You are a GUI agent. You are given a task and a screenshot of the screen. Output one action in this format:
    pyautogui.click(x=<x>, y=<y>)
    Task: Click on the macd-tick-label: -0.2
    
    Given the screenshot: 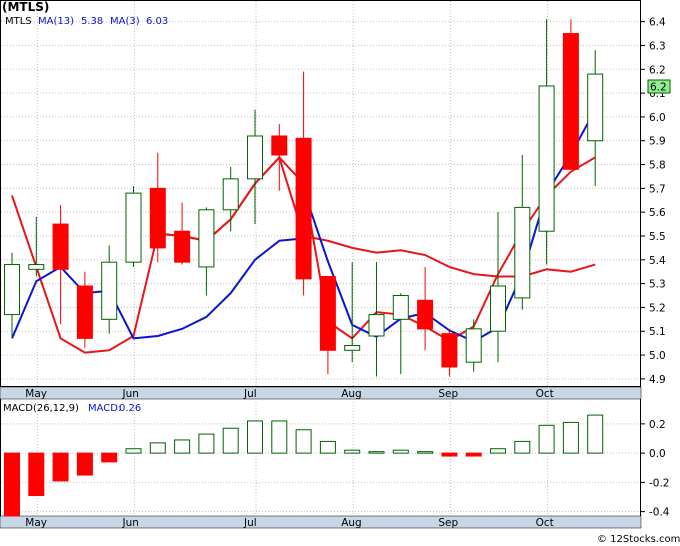 What is the action you would take?
    pyautogui.click(x=659, y=483)
    